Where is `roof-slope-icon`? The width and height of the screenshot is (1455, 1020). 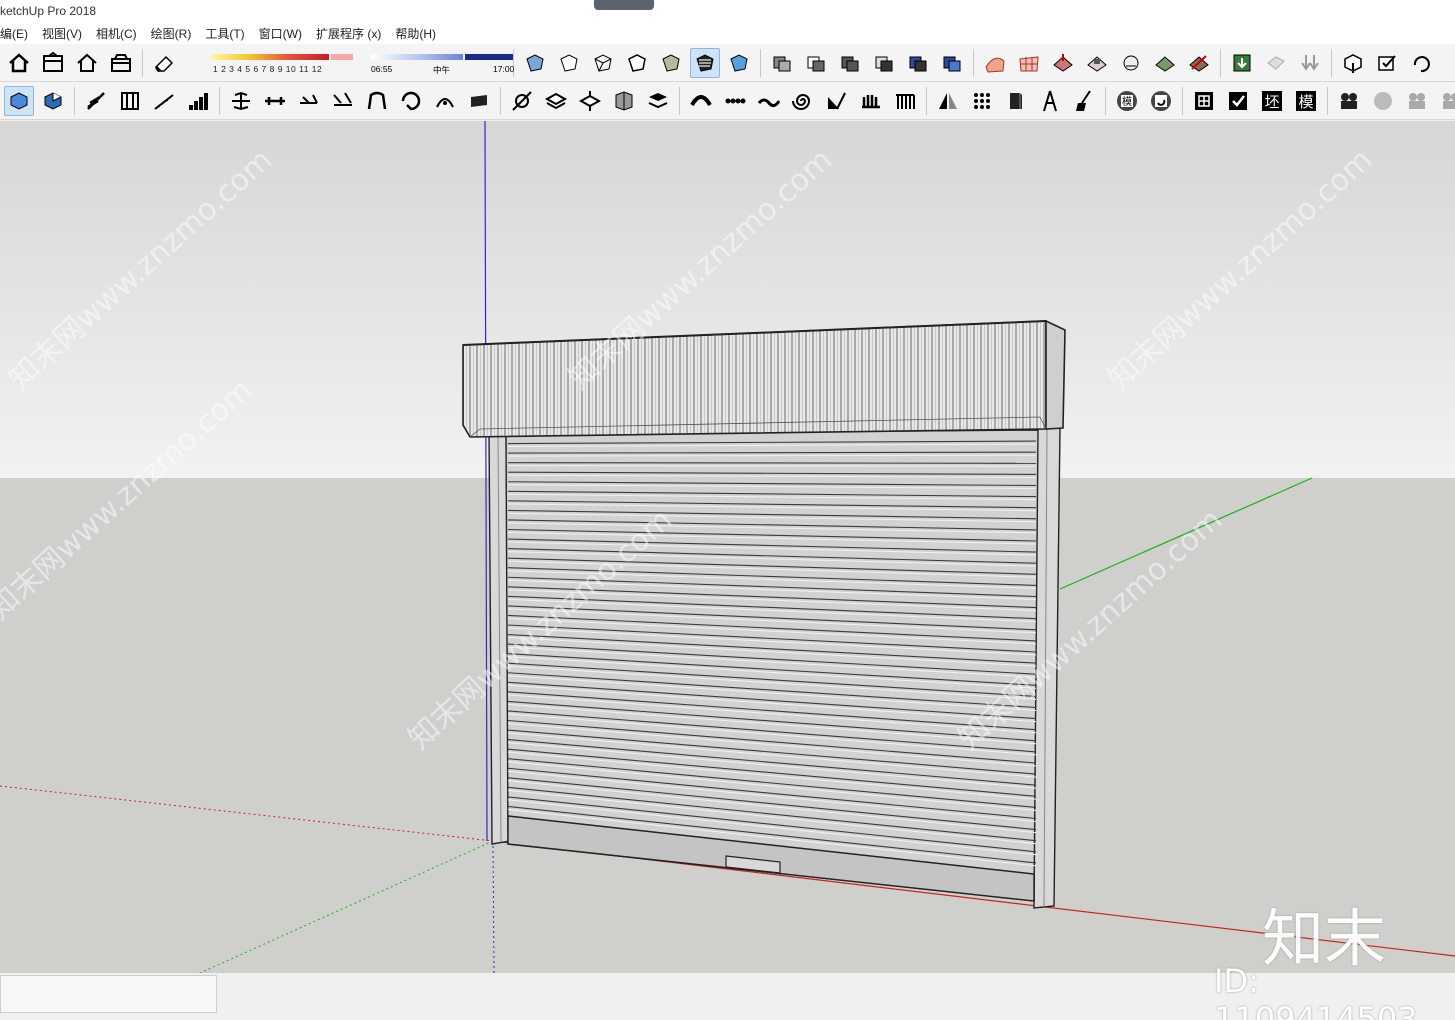 roof-slope-icon is located at coordinates (837, 101).